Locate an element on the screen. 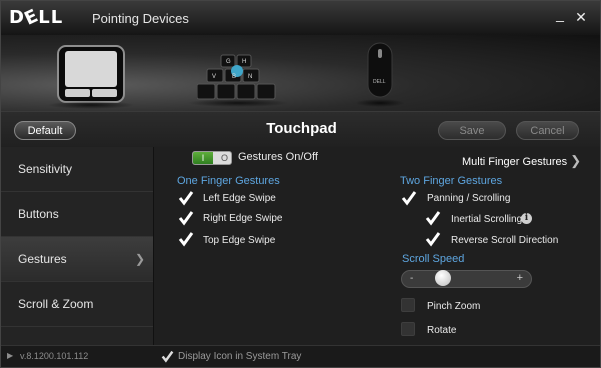 Image resolution: width=601 pixels, height=368 pixels. toggle-off-label: O is located at coordinates (224, 158).